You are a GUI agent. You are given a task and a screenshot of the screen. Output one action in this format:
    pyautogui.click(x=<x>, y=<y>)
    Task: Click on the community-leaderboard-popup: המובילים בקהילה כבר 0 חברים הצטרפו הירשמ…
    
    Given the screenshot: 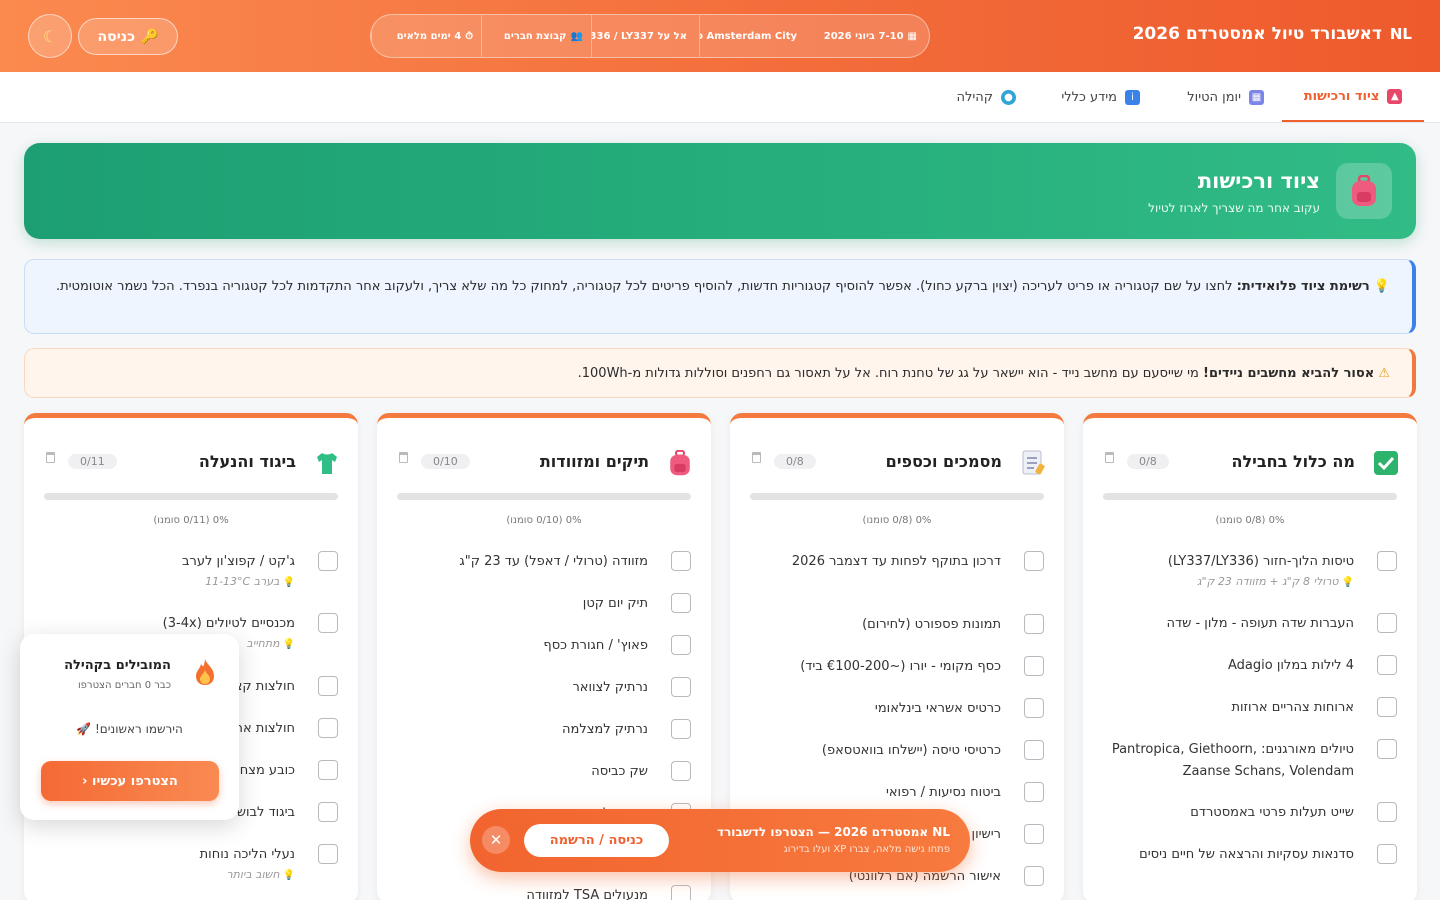 What is the action you would take?
    pyautogui.click(x=129, y=727)
    